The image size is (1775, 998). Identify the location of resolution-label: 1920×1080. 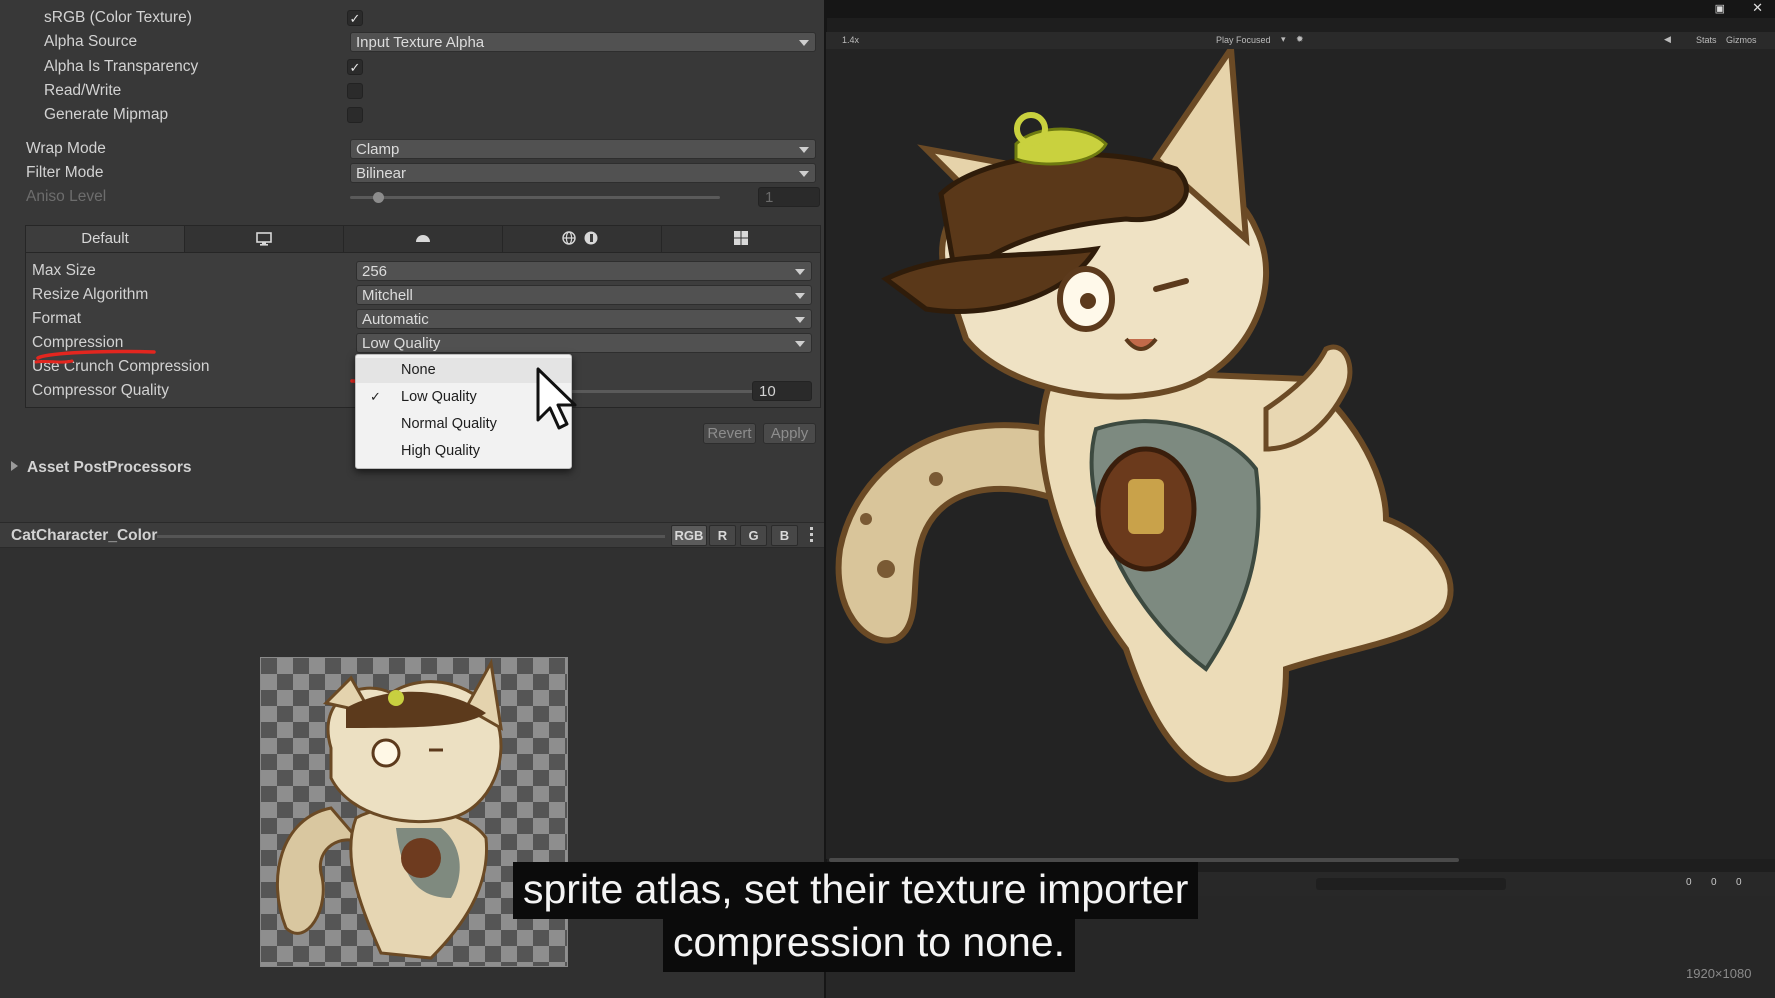
(1719, 973).